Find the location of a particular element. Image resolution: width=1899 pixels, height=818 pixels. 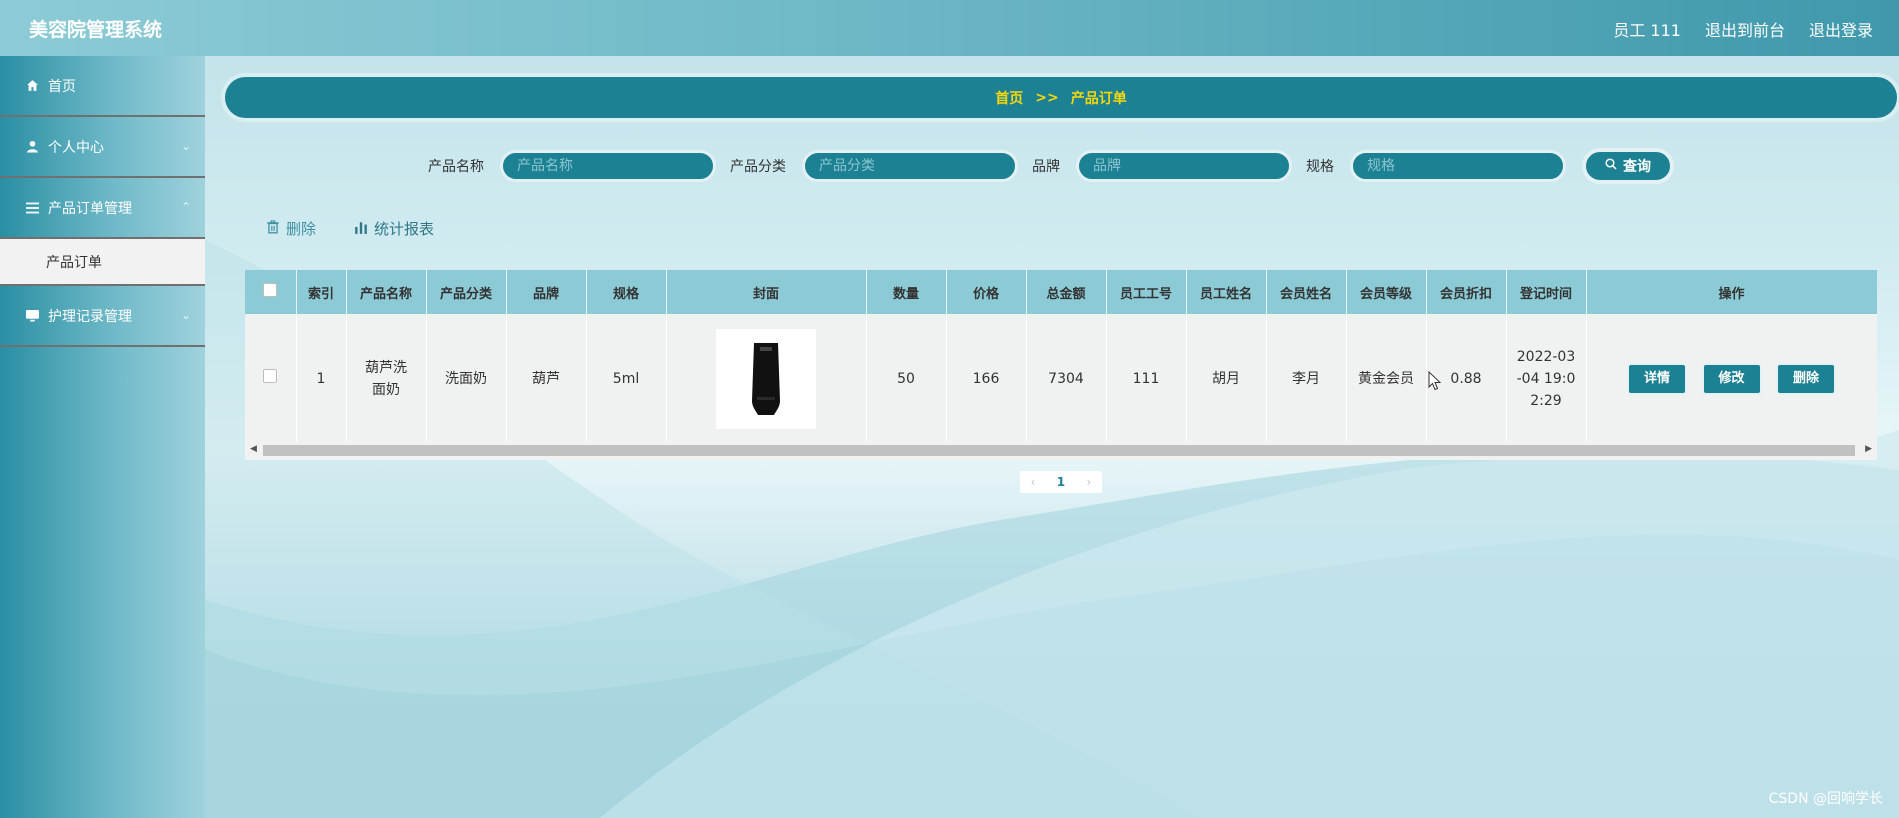

delete-button: 删除 is located at coordinates (1805, 379).